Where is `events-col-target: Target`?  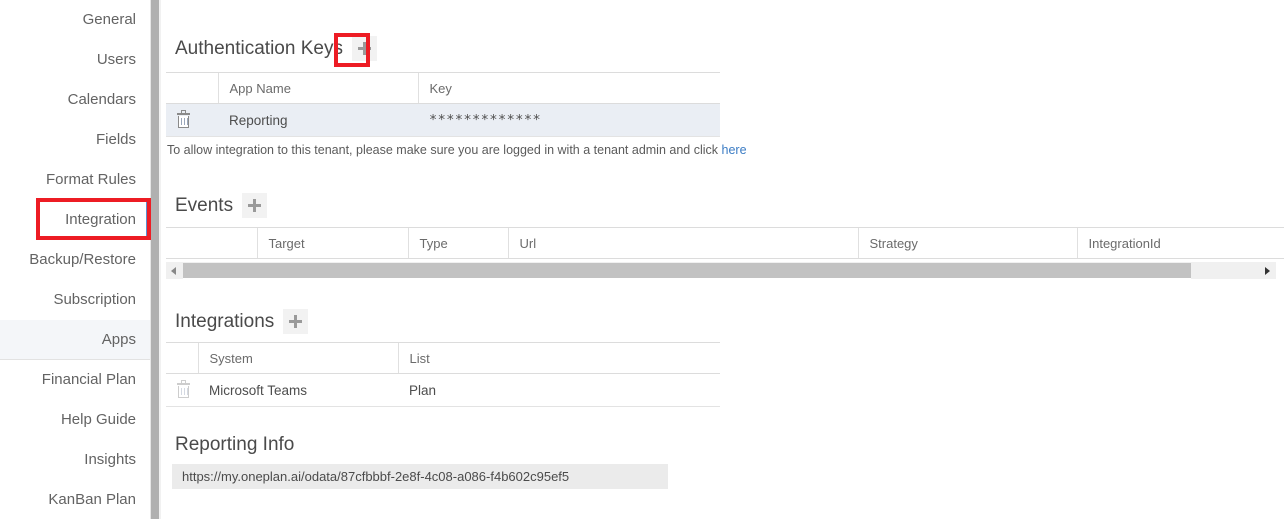 events-col-target: Target is located at coordinates (332, 243).